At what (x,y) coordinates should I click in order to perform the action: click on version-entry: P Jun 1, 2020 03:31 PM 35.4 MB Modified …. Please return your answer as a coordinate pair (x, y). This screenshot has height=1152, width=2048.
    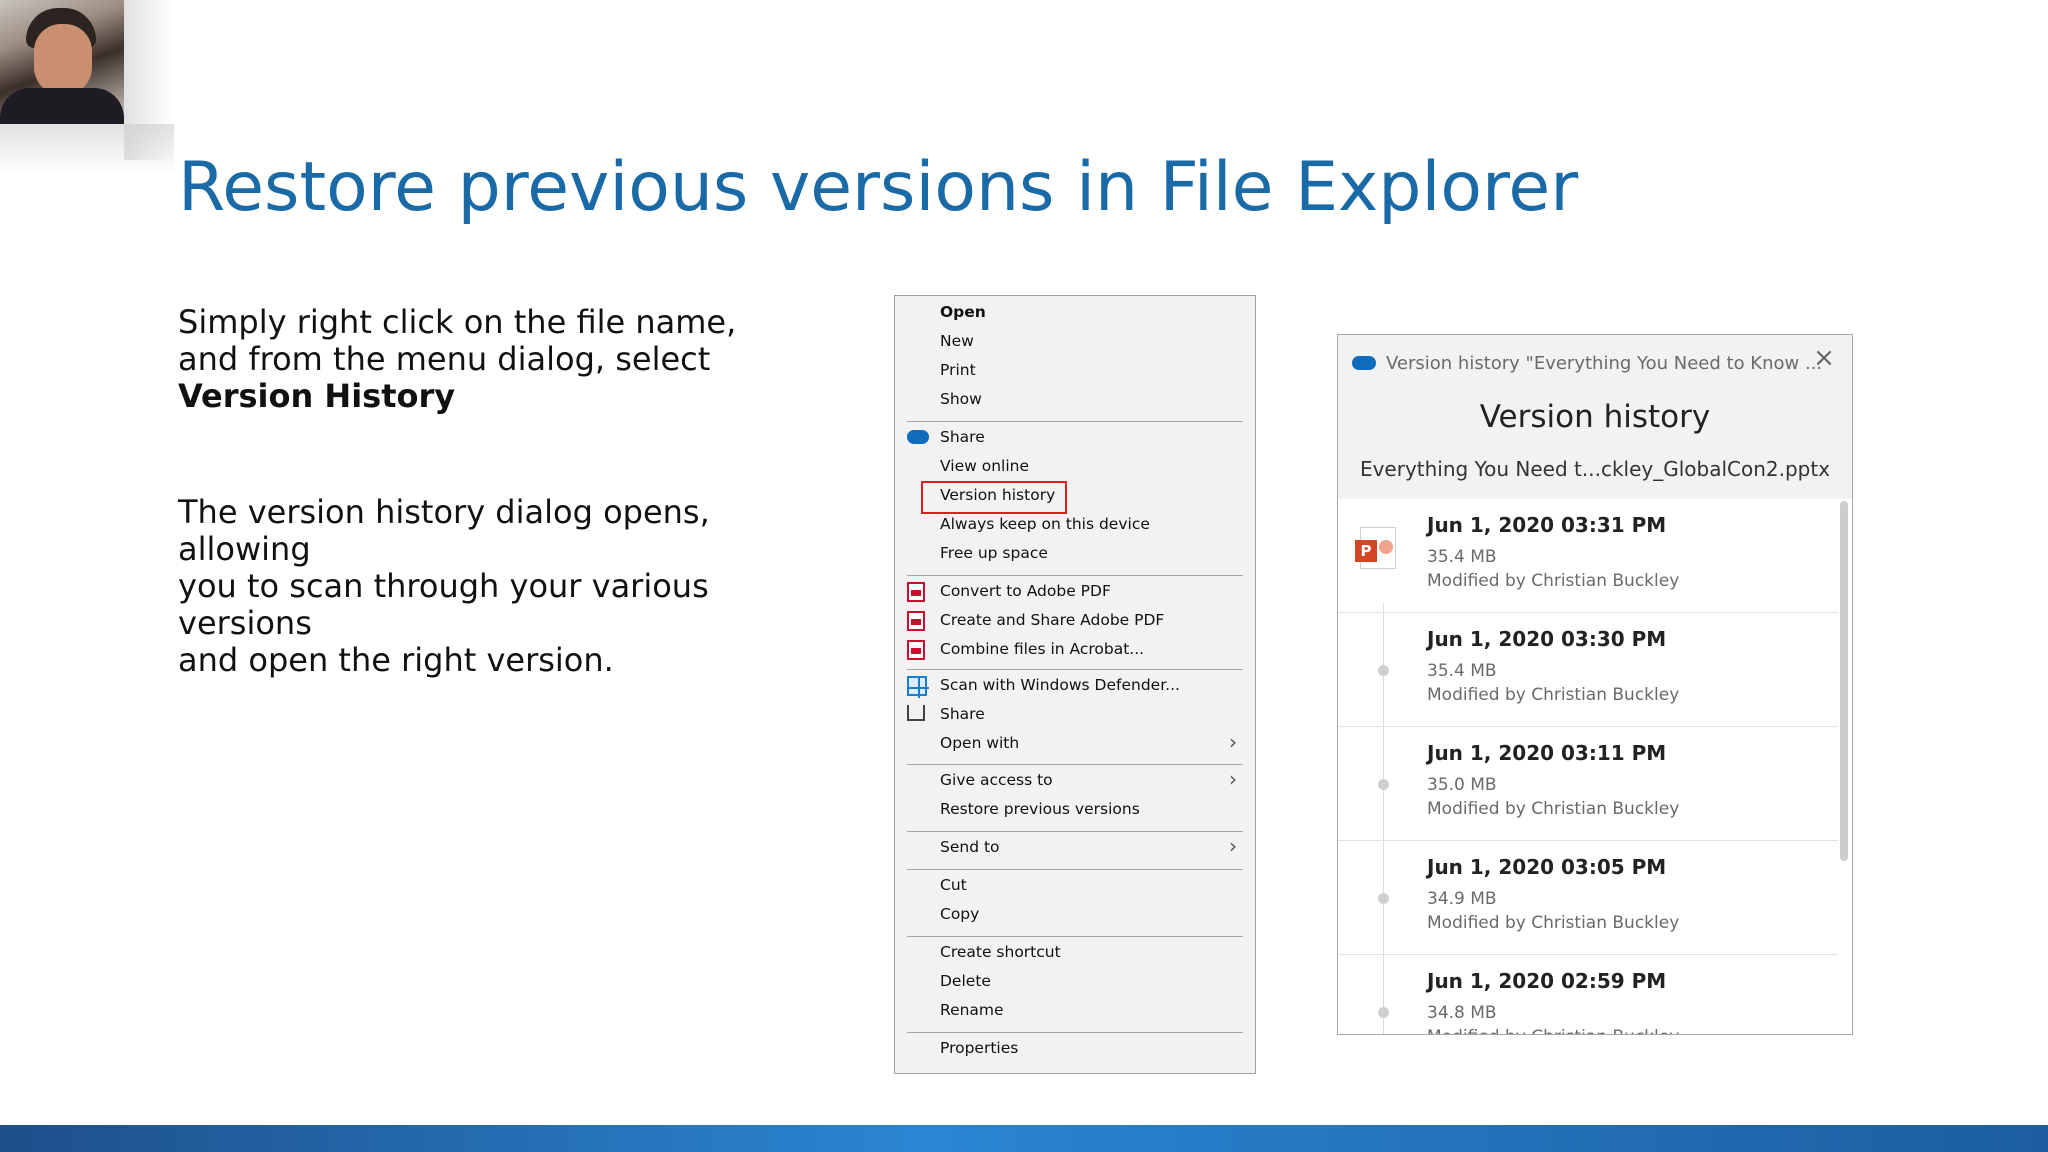
    Looking at the image, I should click on (1588, 556).